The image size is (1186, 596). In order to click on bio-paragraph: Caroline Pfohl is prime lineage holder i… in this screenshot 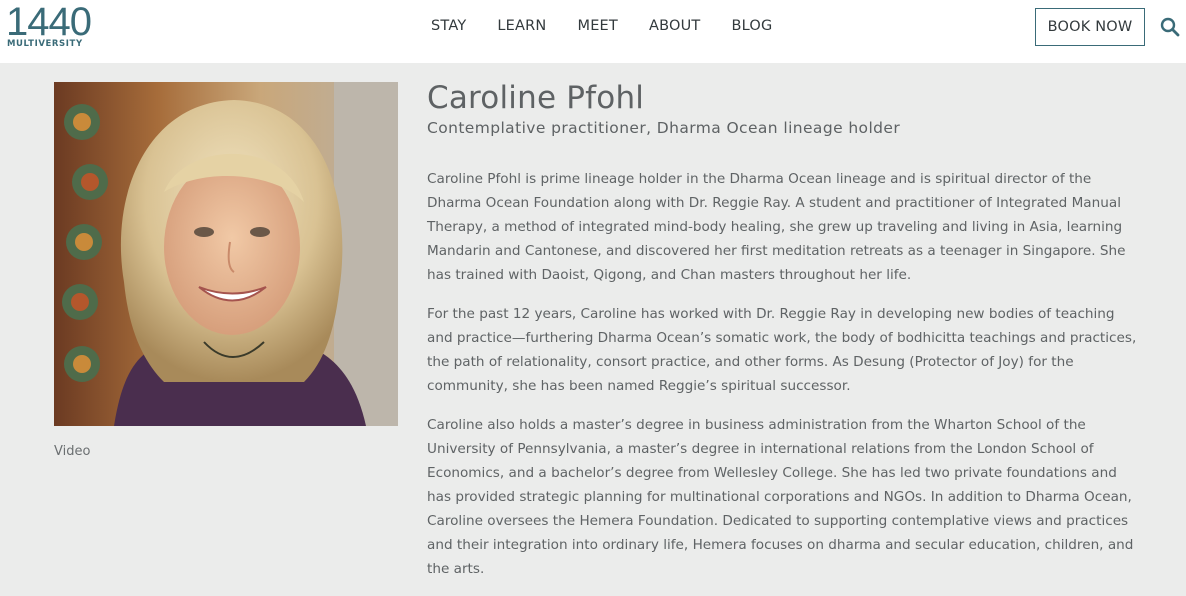, I will do `click(776, 227)`.